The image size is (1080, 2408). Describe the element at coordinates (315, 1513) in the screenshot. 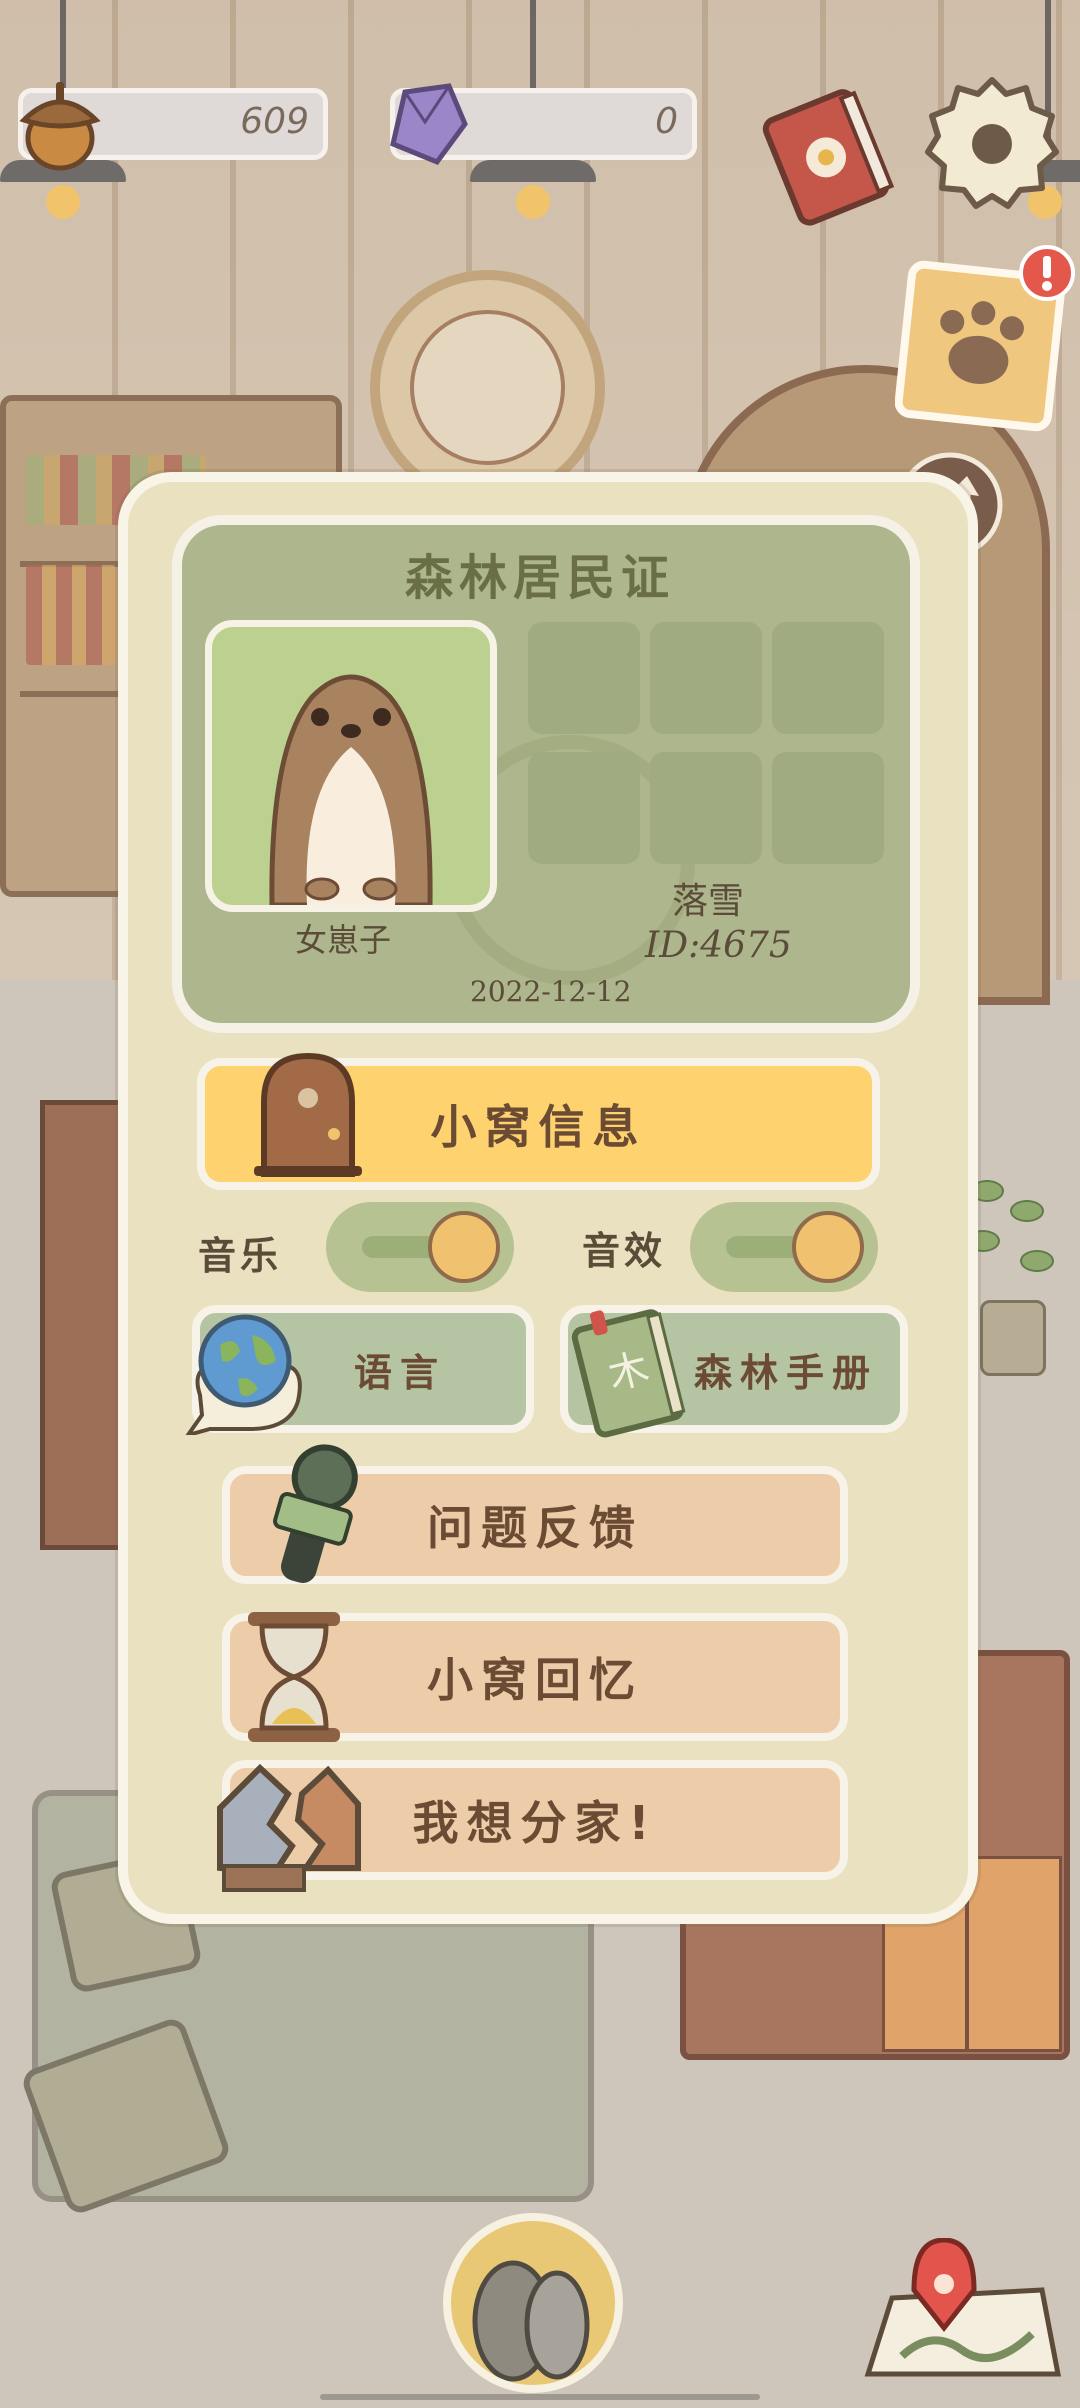

I see `microphone-icon` at that location.